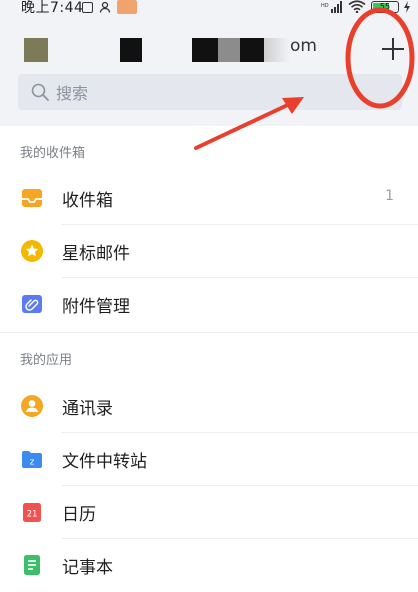 The height and width of the screenshot is (592, 418). I want to click on status-notification-icons, so click(109, 7).